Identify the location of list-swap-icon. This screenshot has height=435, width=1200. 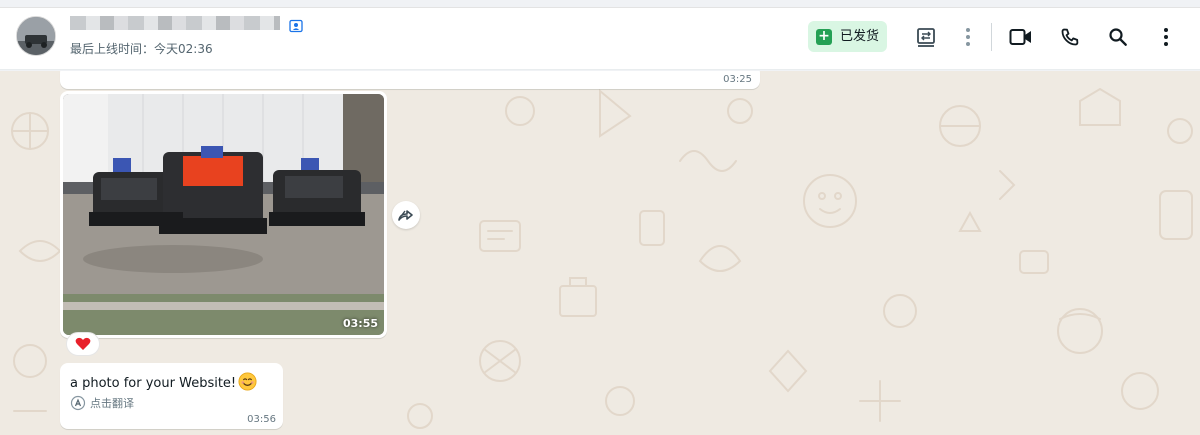
(926, 37).